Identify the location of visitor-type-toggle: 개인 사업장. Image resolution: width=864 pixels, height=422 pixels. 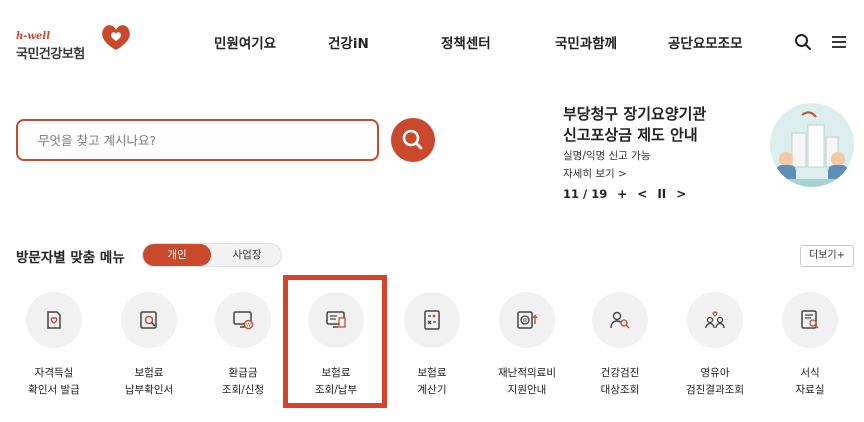
(212, 255).